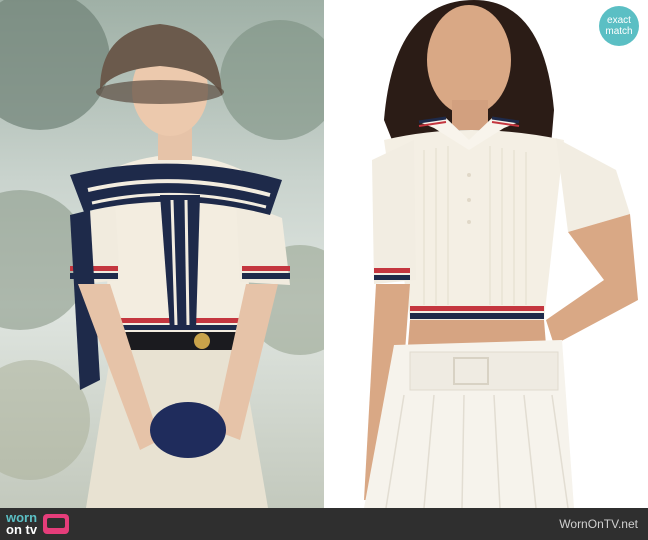  What do you see at coordinates (22, 529) in the screenshot?
I see `logo-line2: on tv` at bounding box center [22, 529].